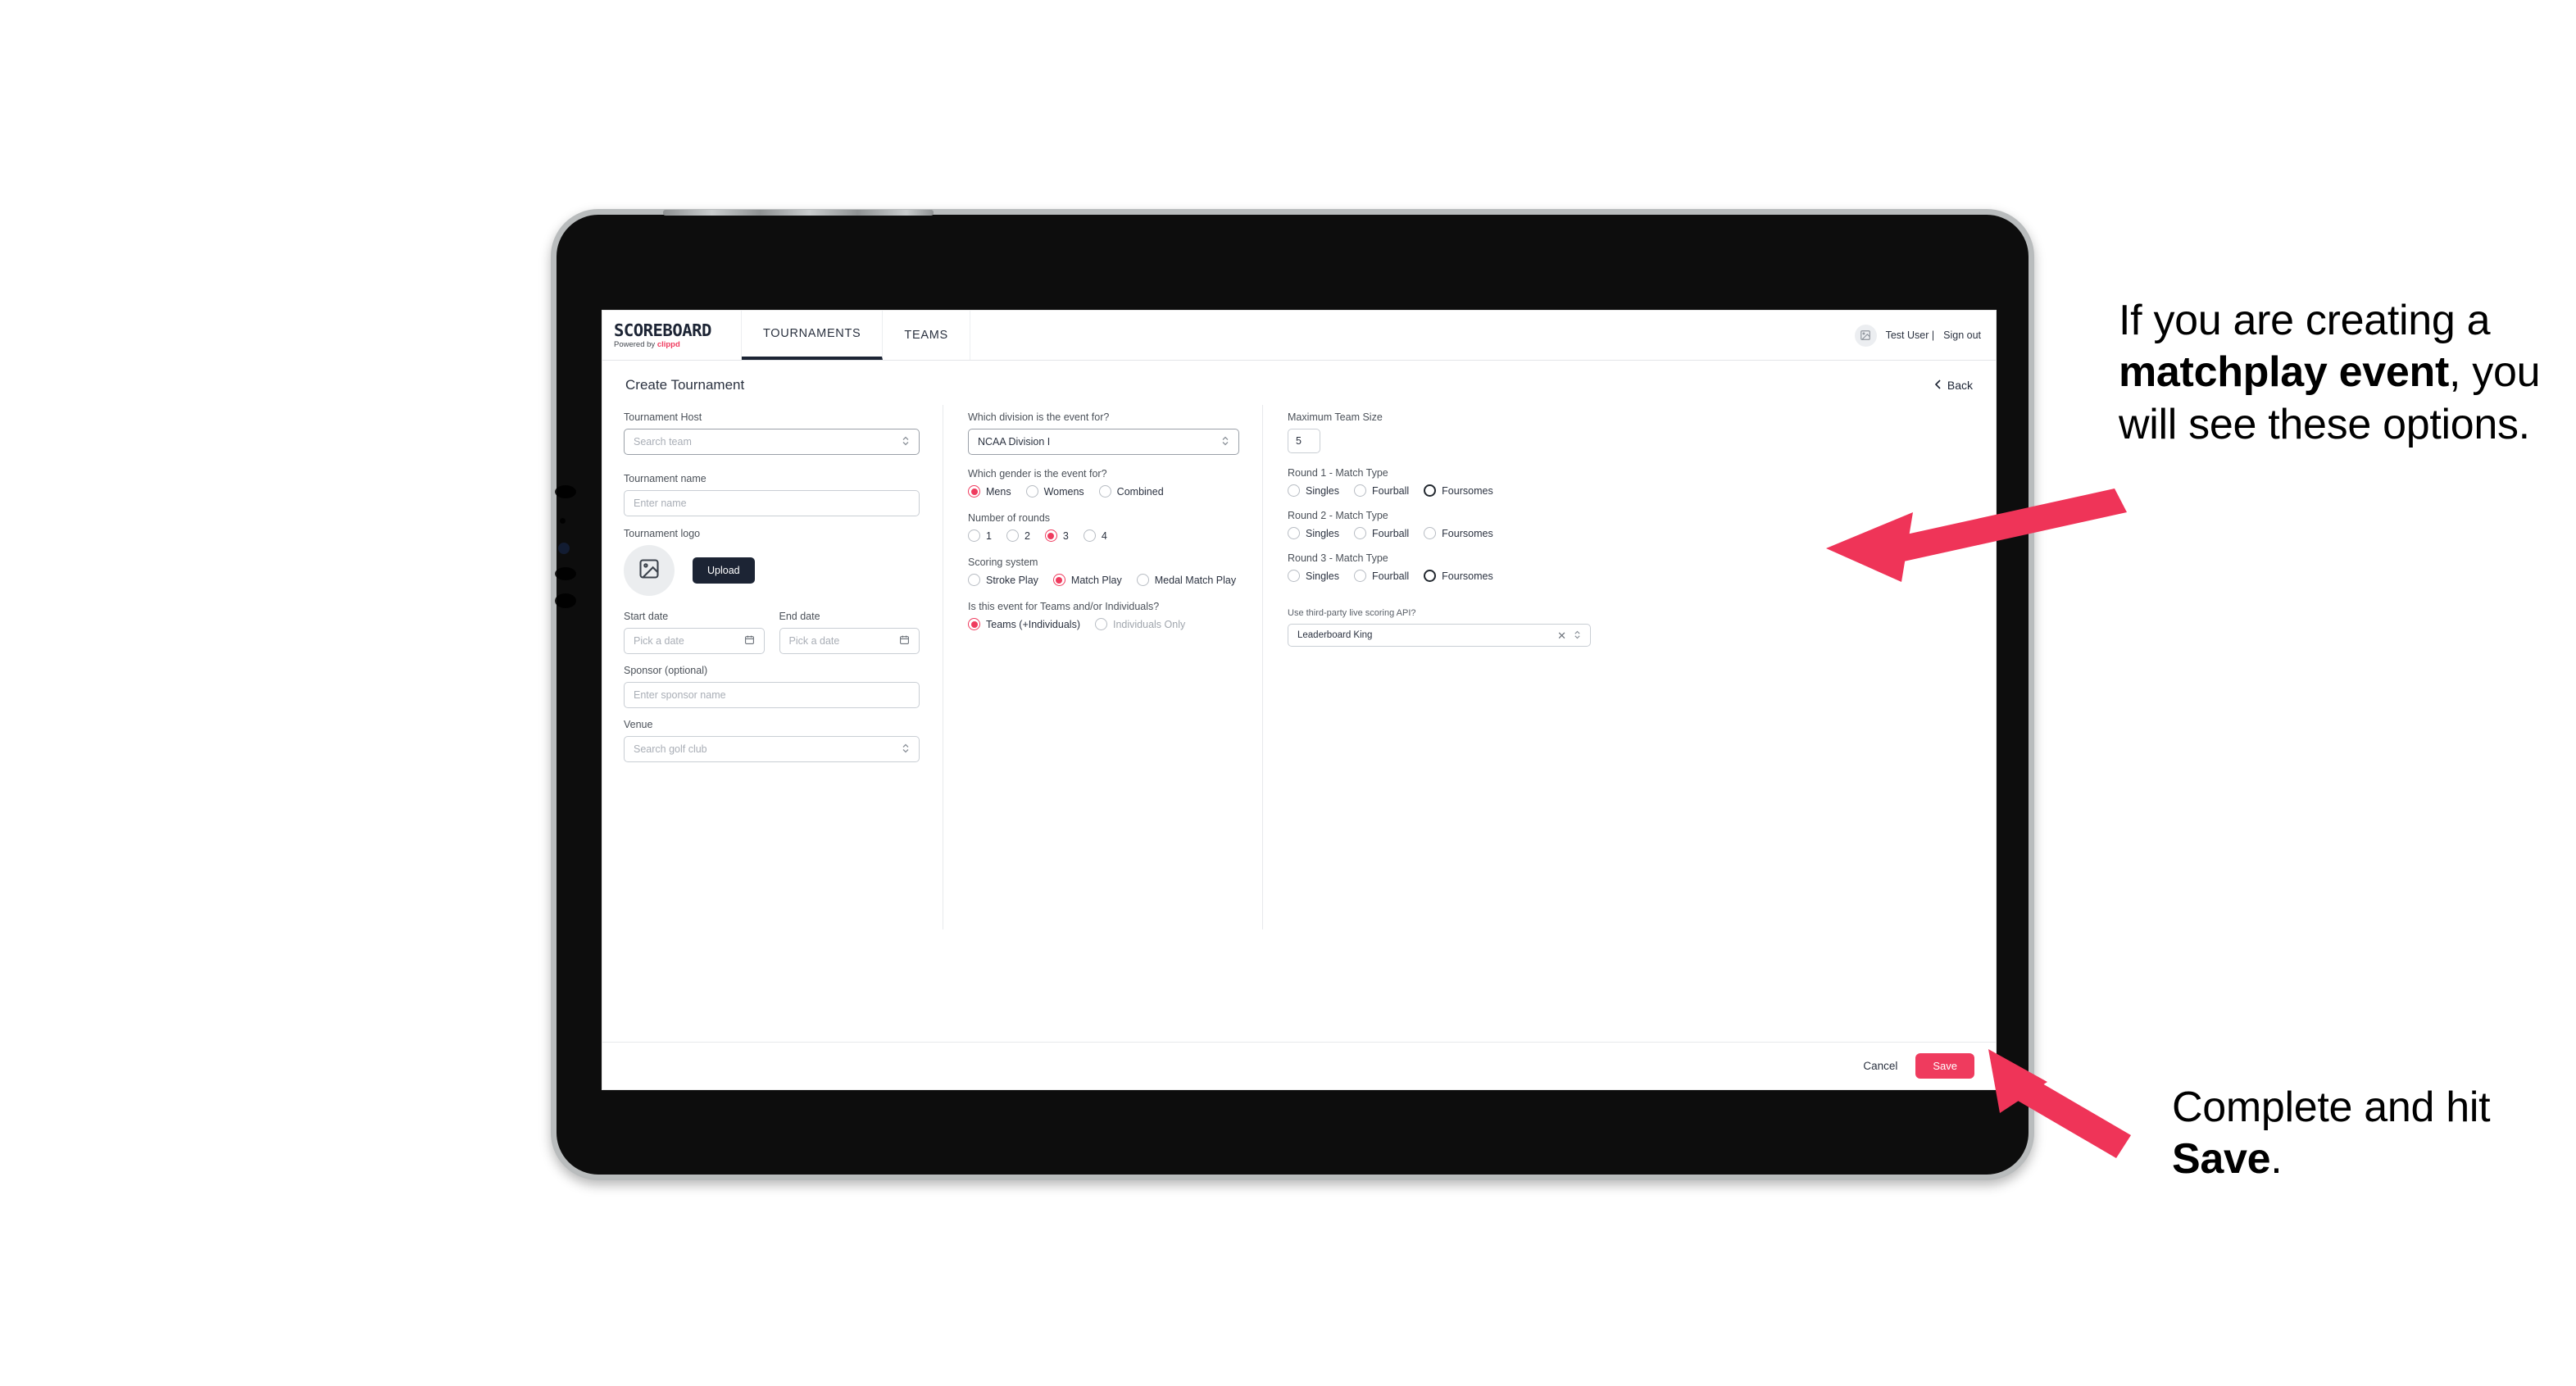 Image resolution: width=2576 pixels, height=1386 pixels. Describe the element at coordinates (1096, 580) in the screenshot. I see `scoring-option-label: Match Play` at that location.